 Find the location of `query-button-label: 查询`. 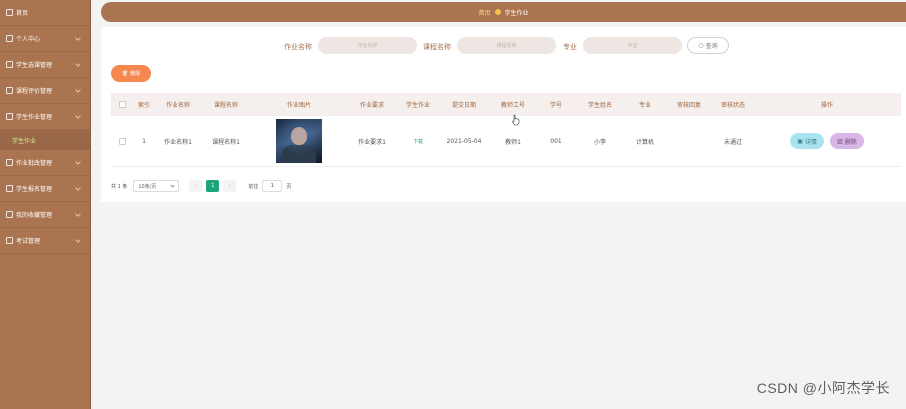

query-button-label: 查询 is located at coordinates (711, 46).